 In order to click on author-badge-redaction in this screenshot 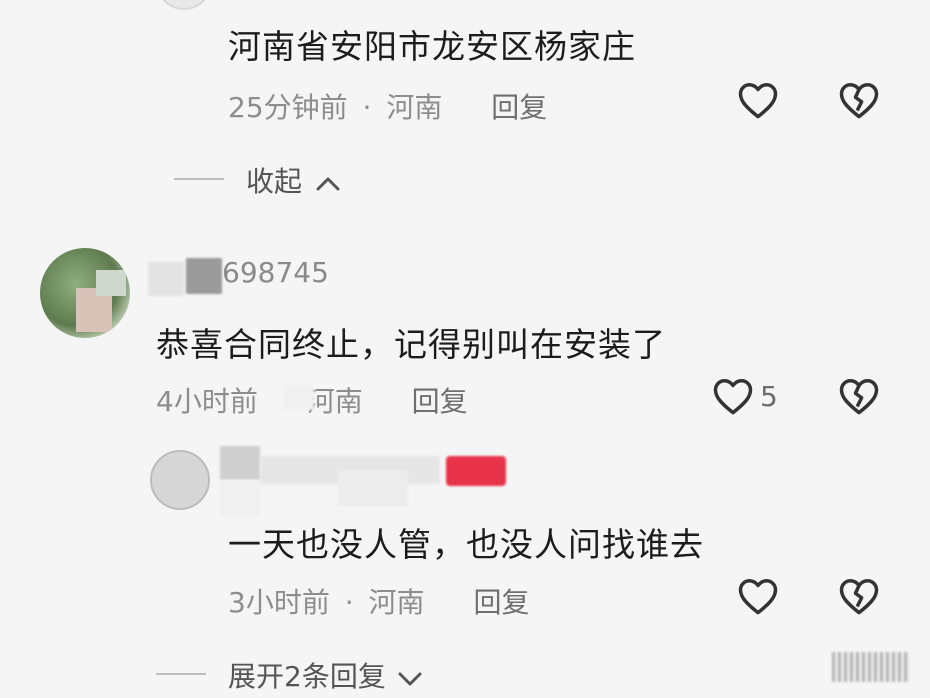, I will do `click(476, 471)`.